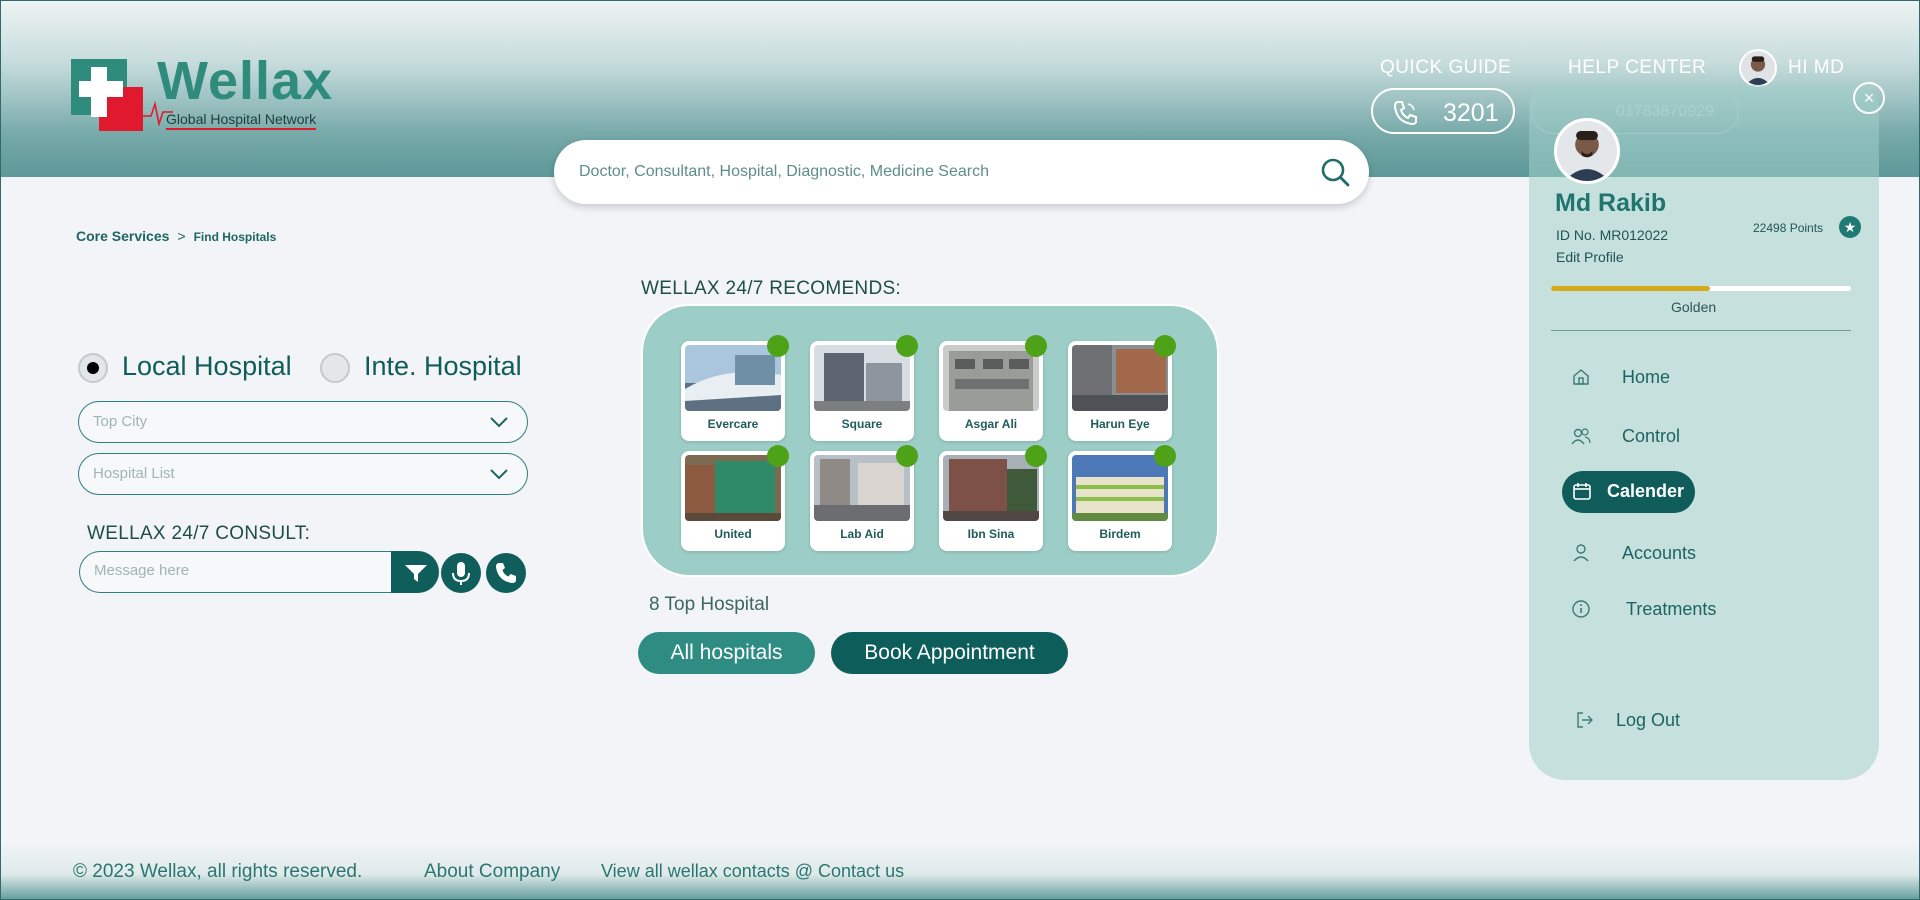  Describe the element at coordinates (1646, 377) in the screenshot. I see `nav-label: Home` at that location.